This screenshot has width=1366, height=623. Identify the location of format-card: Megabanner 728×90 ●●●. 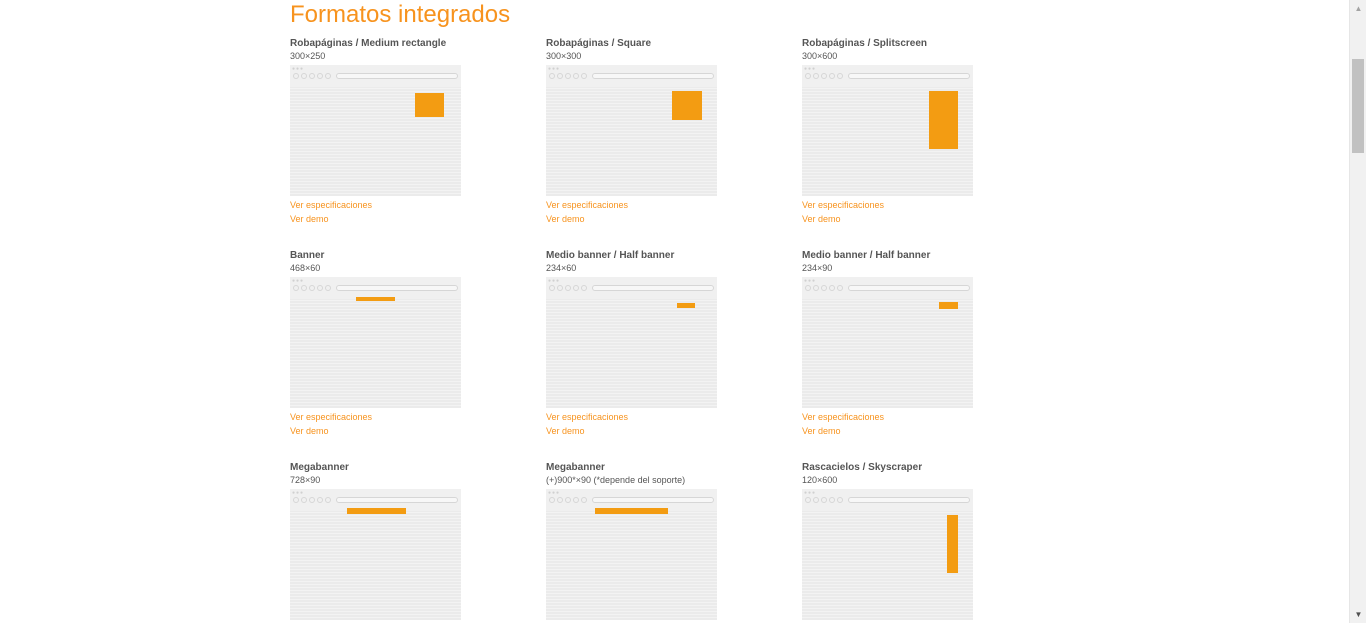
(410, 540).